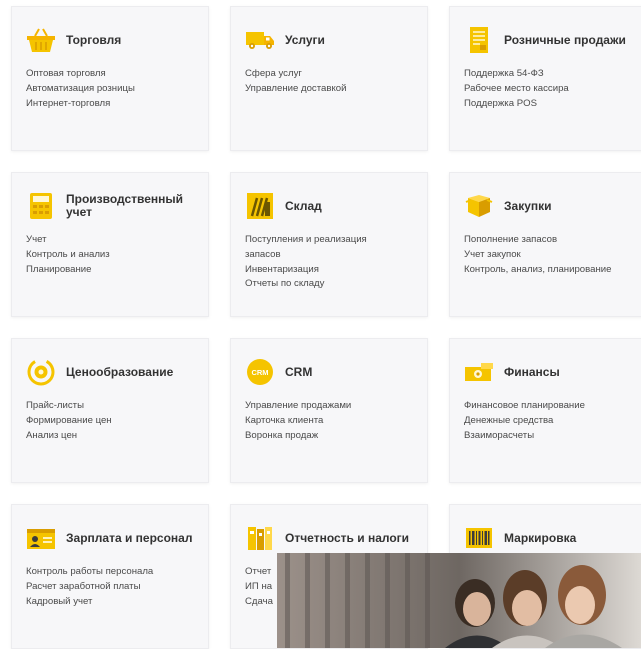  I want to click on basket-icon, so click(41, 40).